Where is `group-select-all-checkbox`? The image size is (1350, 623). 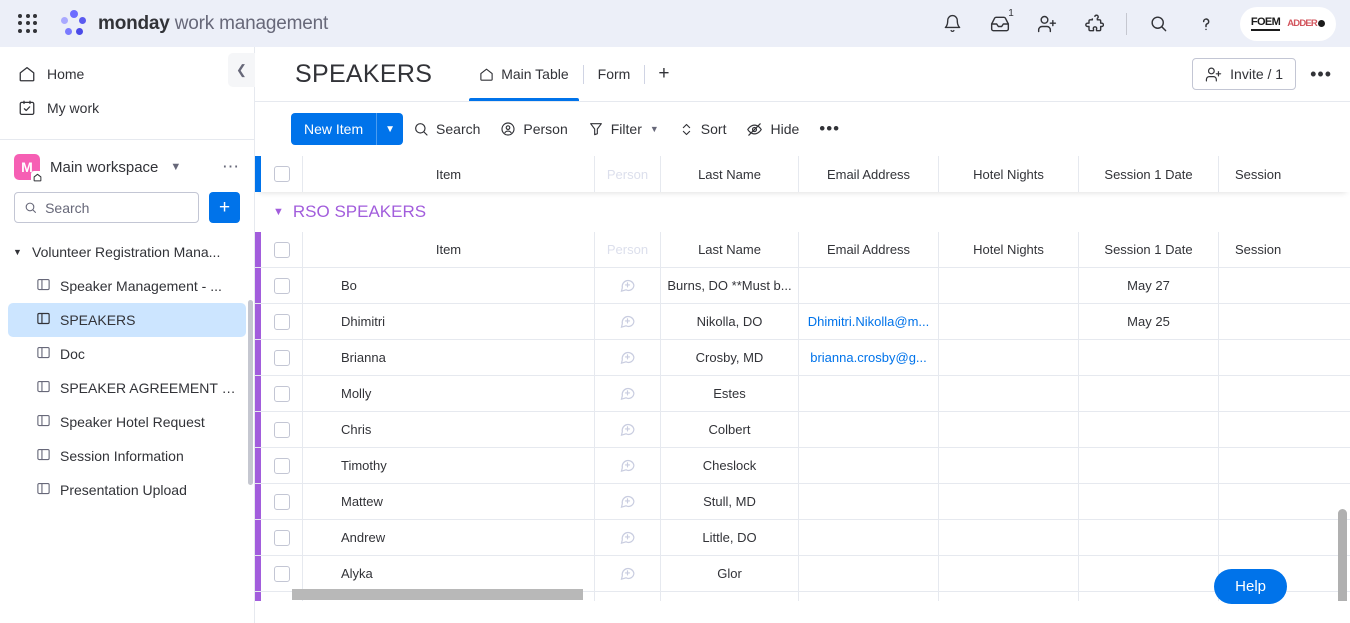
group-select-all-checkbox is located at coordinates (281, 249).